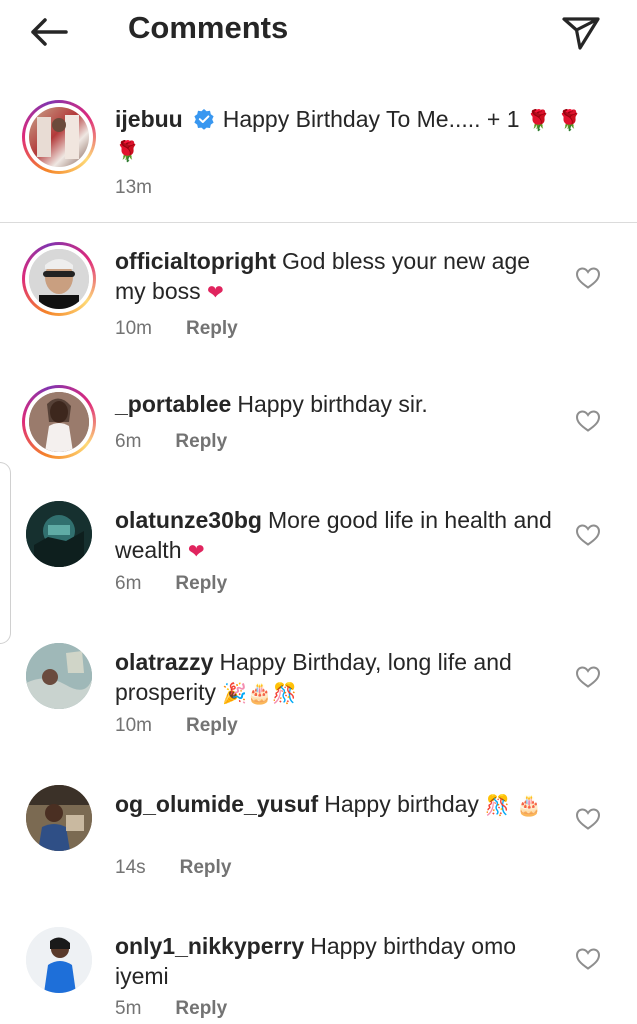 Image resolution: width=637 pixels, height=1024 pixels. What do you see at coordinates (334, 961) in the screenshot?
I see `comment-text: only1_nikkyperry Happy birthday omo iyemi` at bounding box center [334, 961].